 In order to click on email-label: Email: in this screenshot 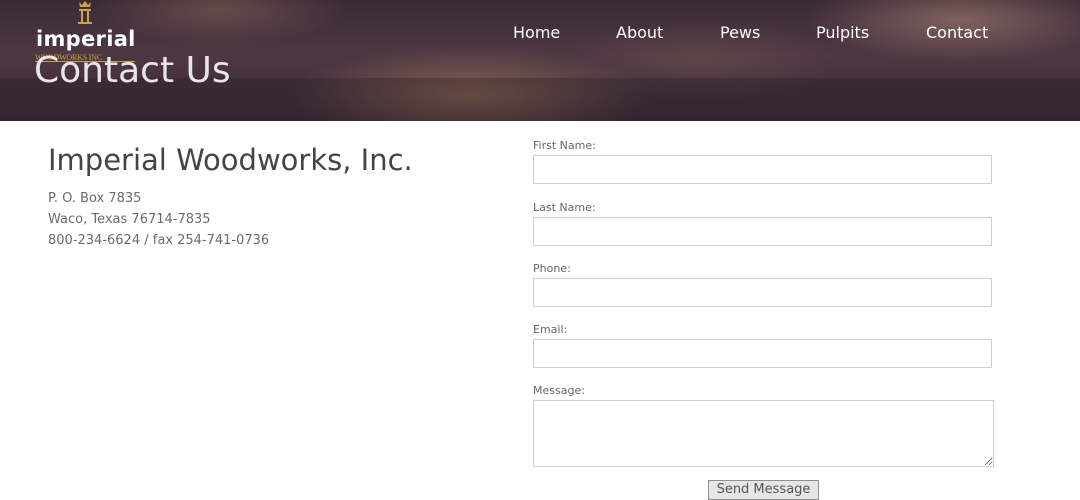, I will do `click(550, 329)`.